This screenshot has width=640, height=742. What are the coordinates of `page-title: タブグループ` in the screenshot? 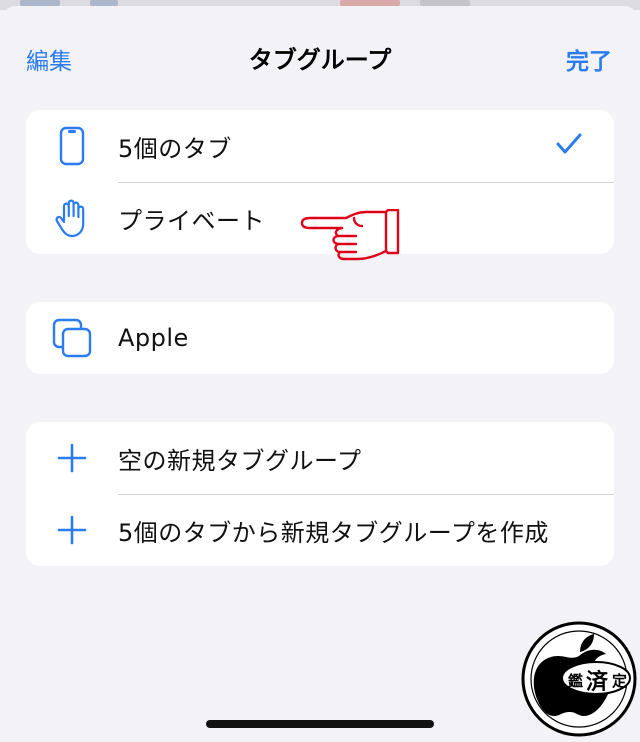 It's located at (320, 60).